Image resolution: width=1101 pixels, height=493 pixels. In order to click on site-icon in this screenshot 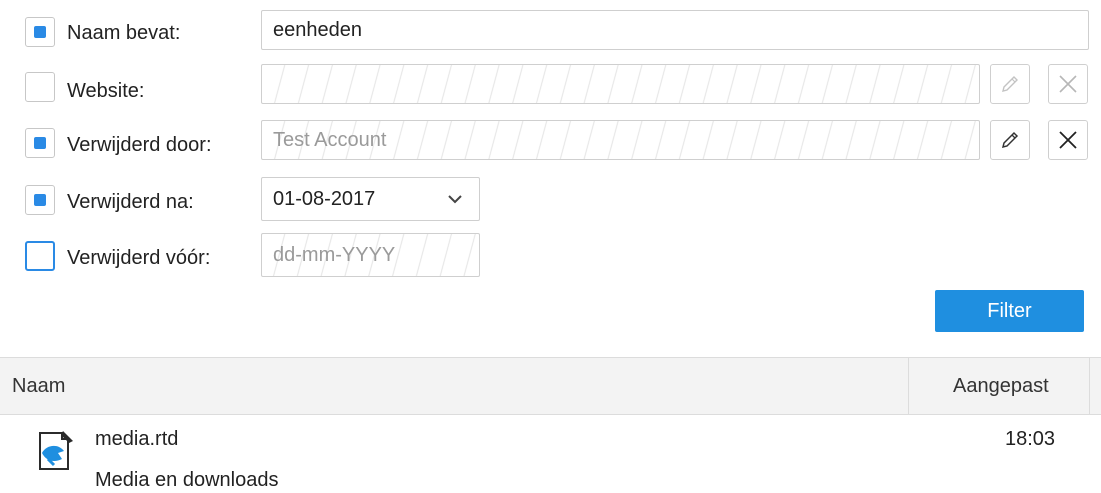, I will do `click(56, 450)`.